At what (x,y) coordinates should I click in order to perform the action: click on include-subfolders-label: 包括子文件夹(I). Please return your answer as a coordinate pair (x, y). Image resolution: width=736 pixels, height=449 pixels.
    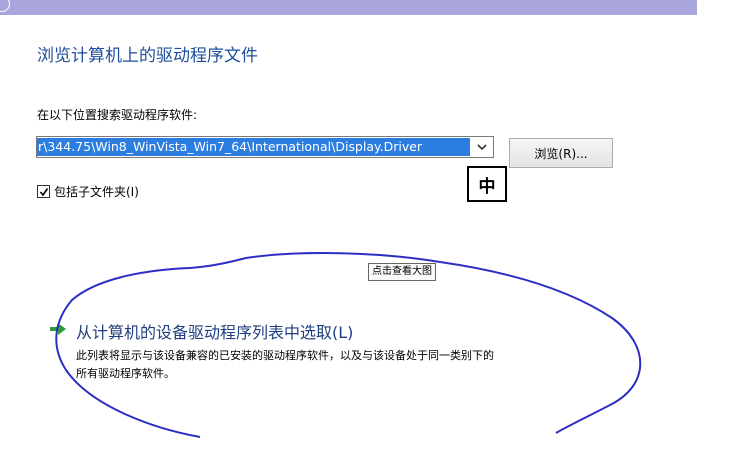
    Looking at the image, I should click on (96, 192).